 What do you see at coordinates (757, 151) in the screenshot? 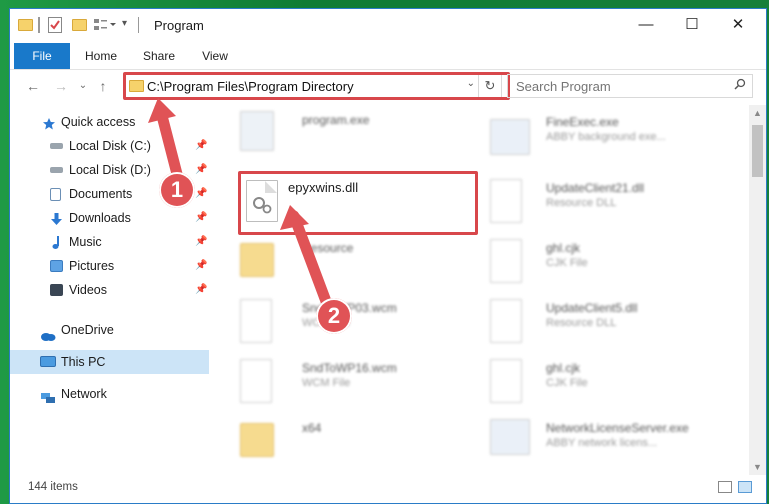
I see `scrollbar-thumb` at bounding box center [757, 151].